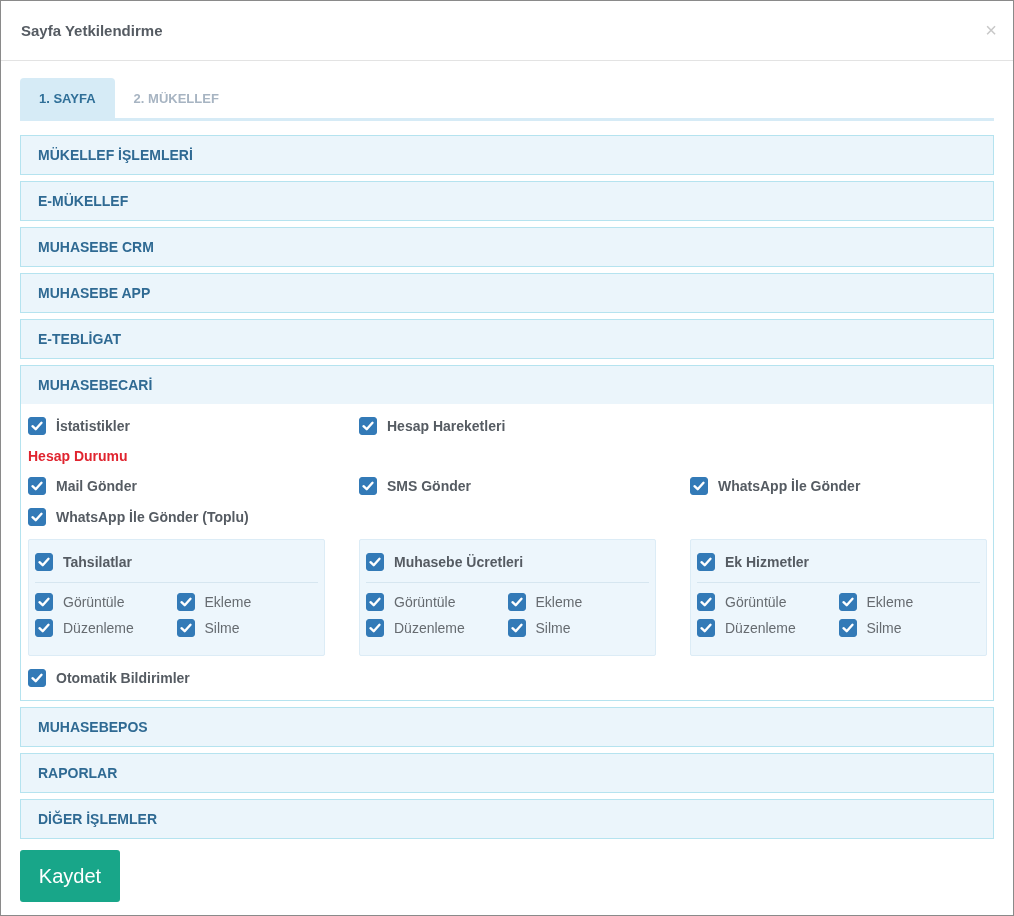  Describe the element at coordinates (78, 456) in the screenshot. I see `group-heading: Hesap Durumu` at that location.